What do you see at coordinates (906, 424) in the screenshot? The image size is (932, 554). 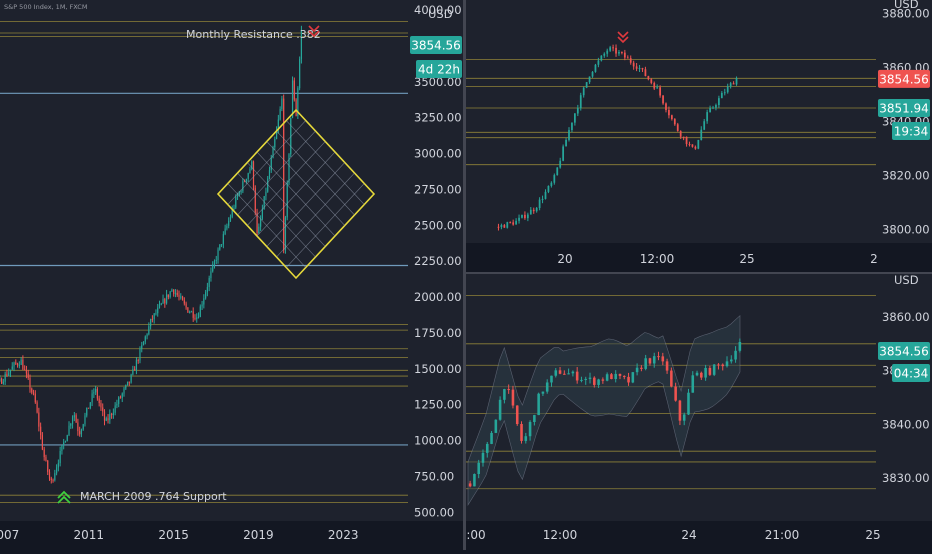 I see `y-tick-label: 3840.00` at bounding box center [906, 424].